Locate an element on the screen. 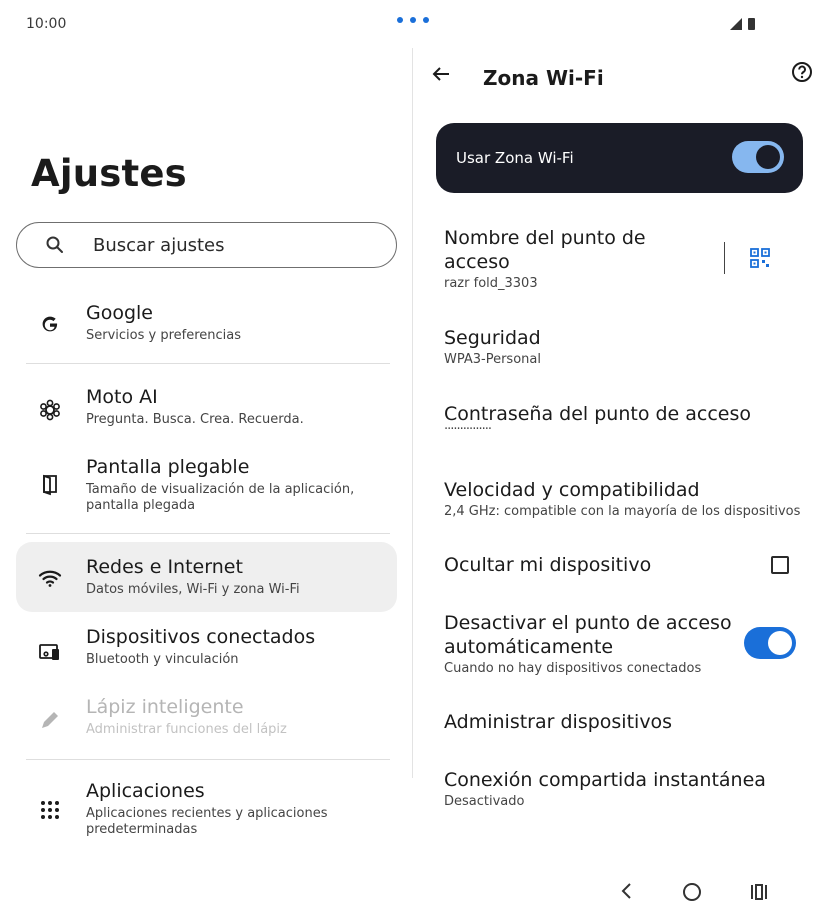  setting-security: Seguridad WPA3-Personal is located at coordinates (624, 346).